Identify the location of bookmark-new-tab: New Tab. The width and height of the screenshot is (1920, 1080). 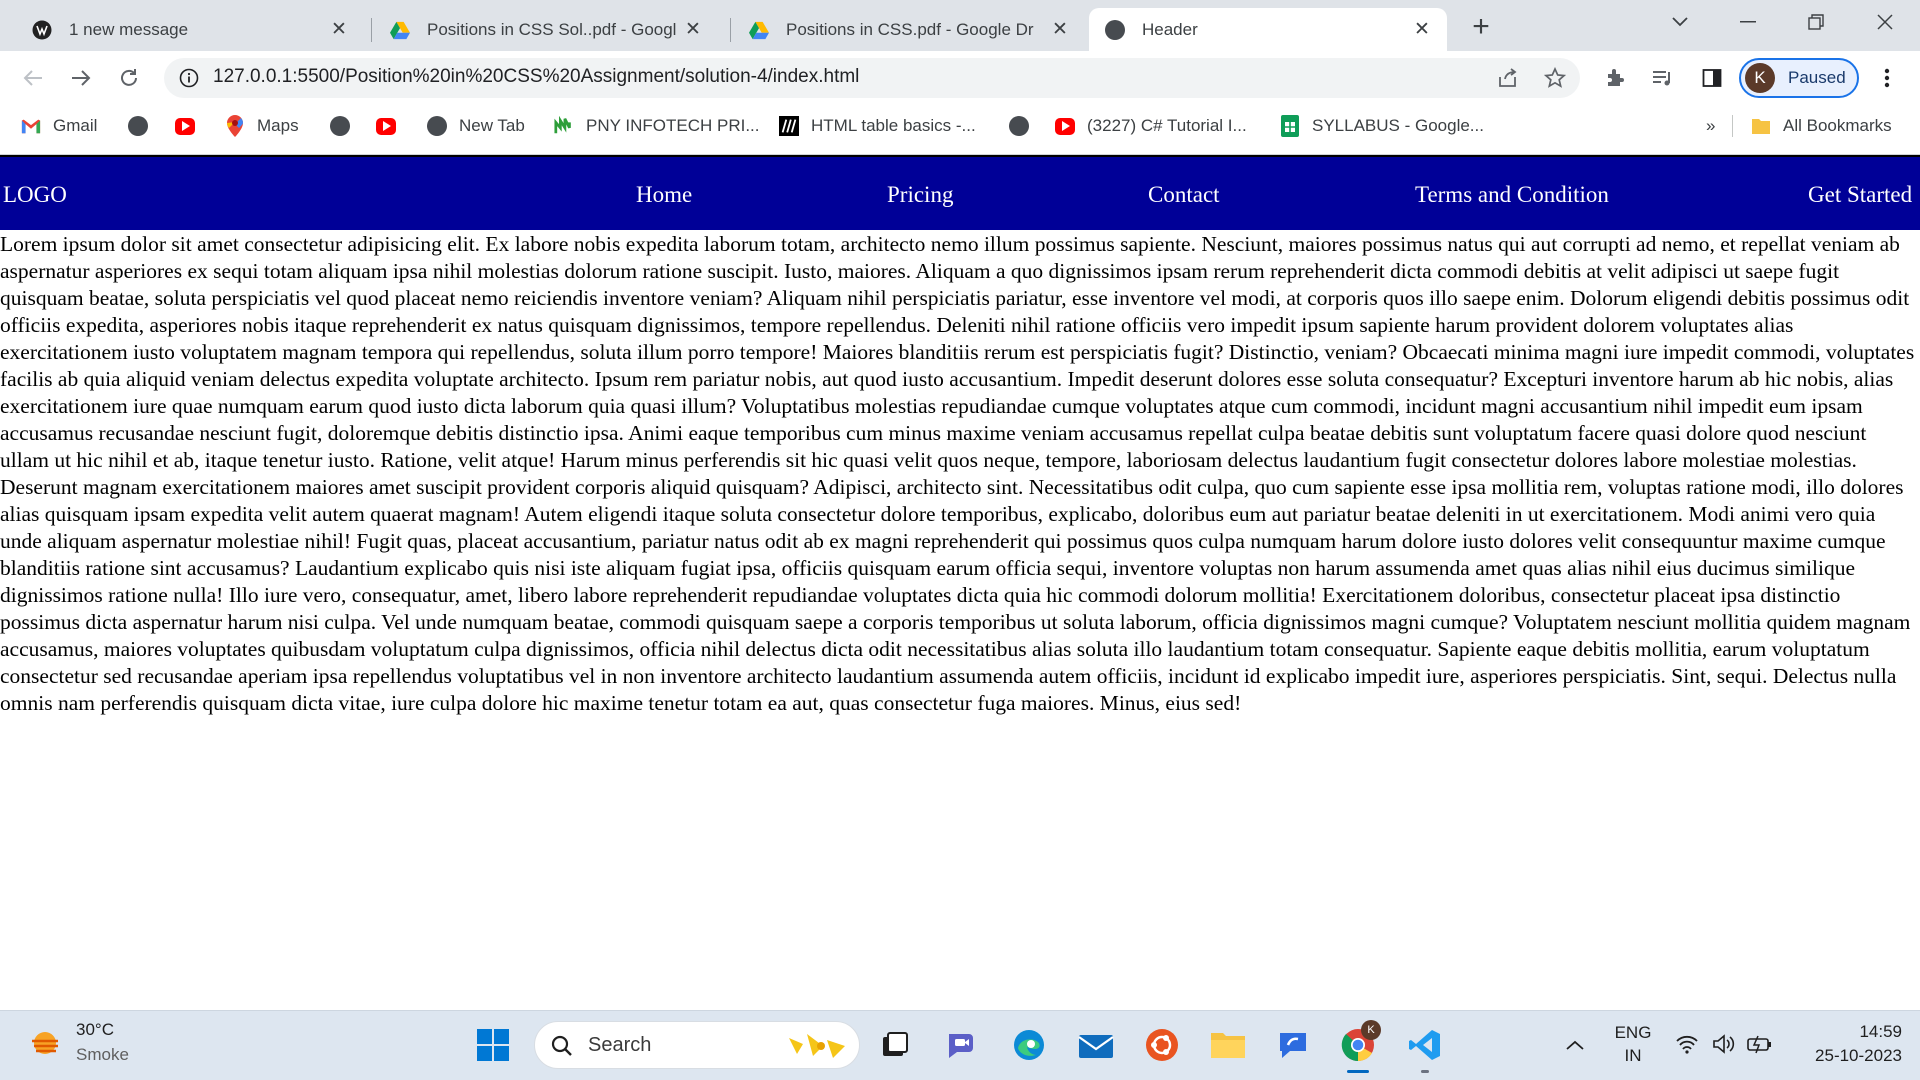
(476, 126).